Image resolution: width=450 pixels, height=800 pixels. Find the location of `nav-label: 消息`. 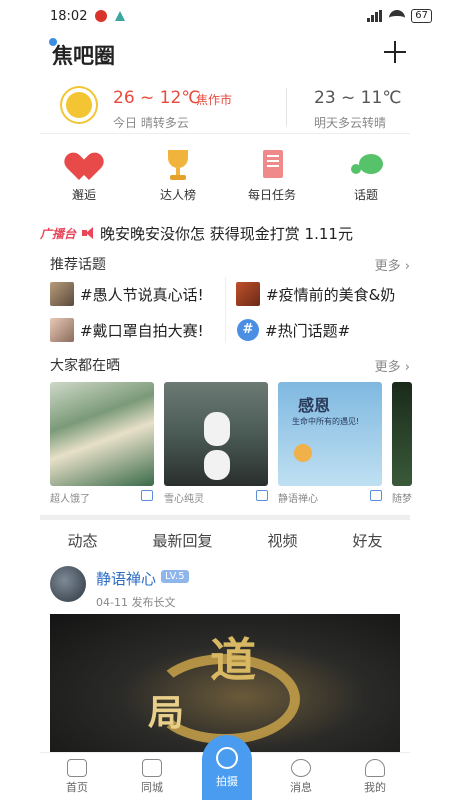

nav-label: 消息 is located at coordinates (301, 787).